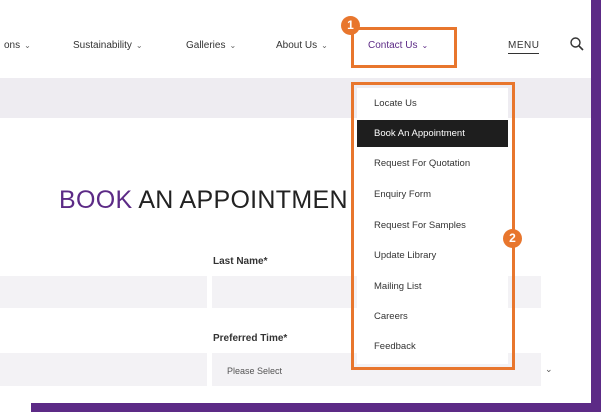 This screenshot has width=601, height=412. Describe the element at coordinates (250, 338) in the screenshot. I see `preferred-time-label: Preferred Time*` at that location.